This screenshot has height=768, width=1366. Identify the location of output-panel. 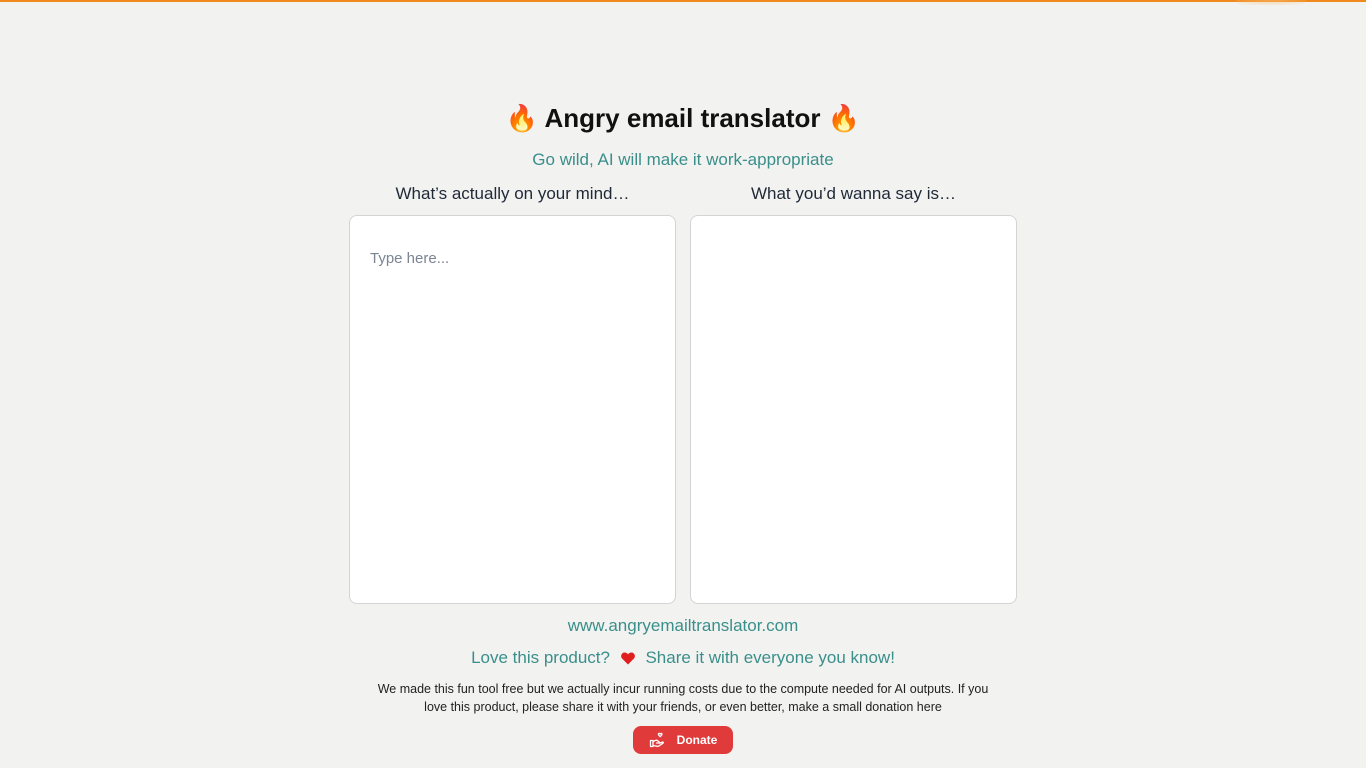
(853, 409).